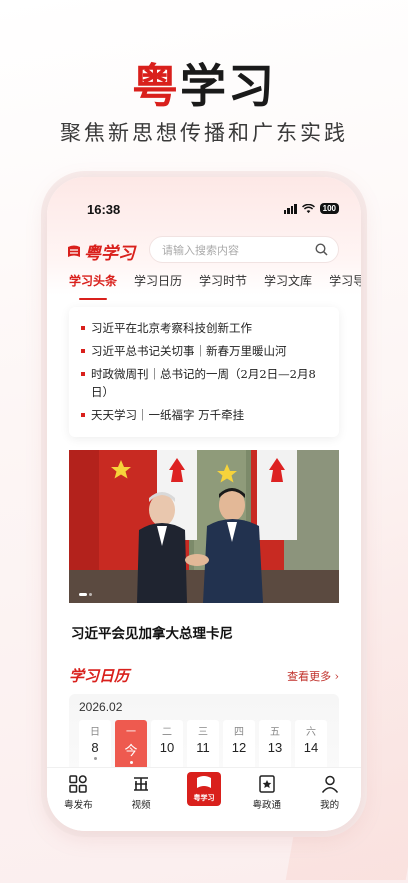 The height and width of the screenshot is (883, 408). I want to click on battery-indicator: 100, so click(329, 208).